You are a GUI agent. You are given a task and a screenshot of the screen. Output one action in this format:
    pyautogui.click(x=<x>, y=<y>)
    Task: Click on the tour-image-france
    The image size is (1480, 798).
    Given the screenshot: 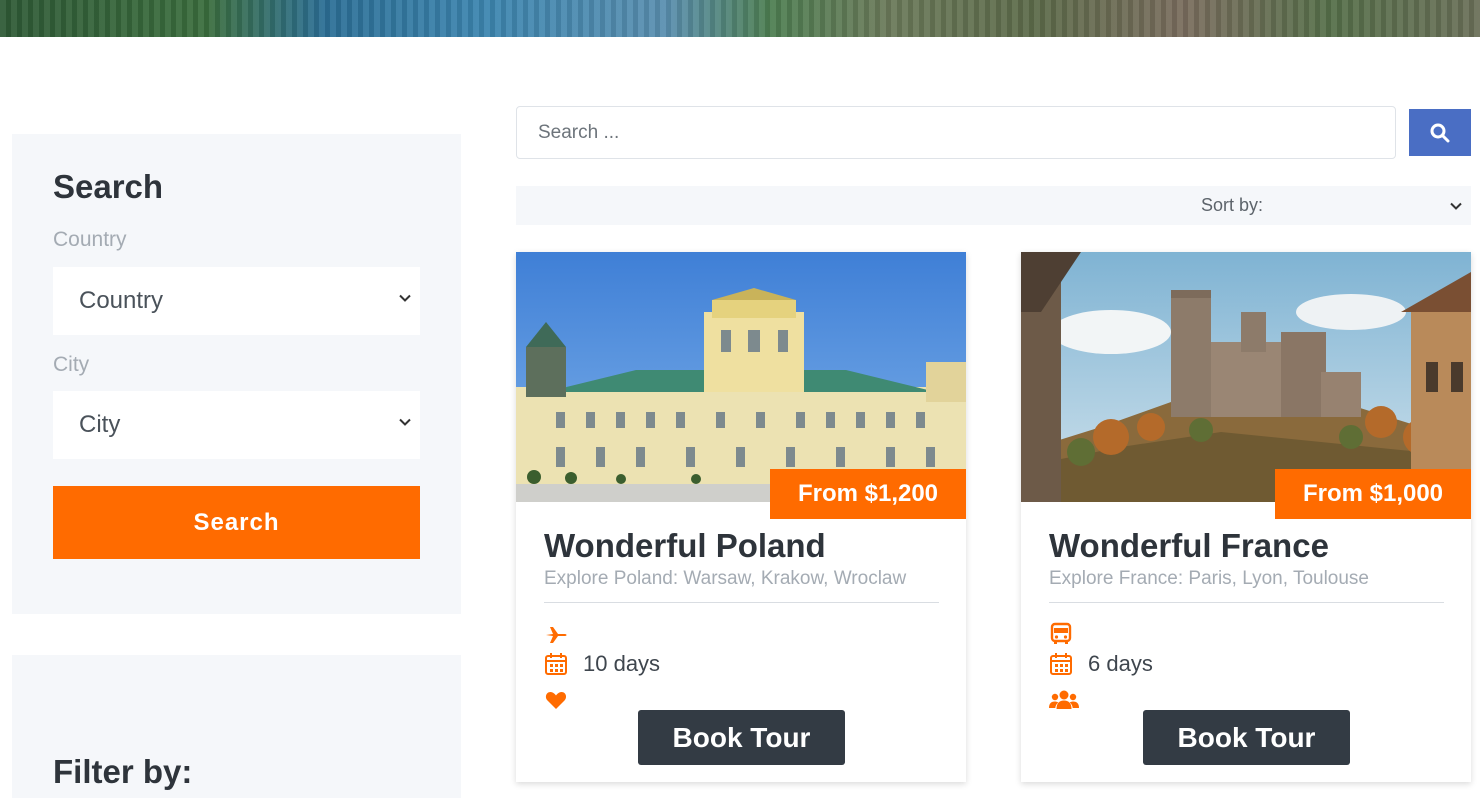 What is the action you would take?
    pyautogui.click(x=1246, y=377)
    